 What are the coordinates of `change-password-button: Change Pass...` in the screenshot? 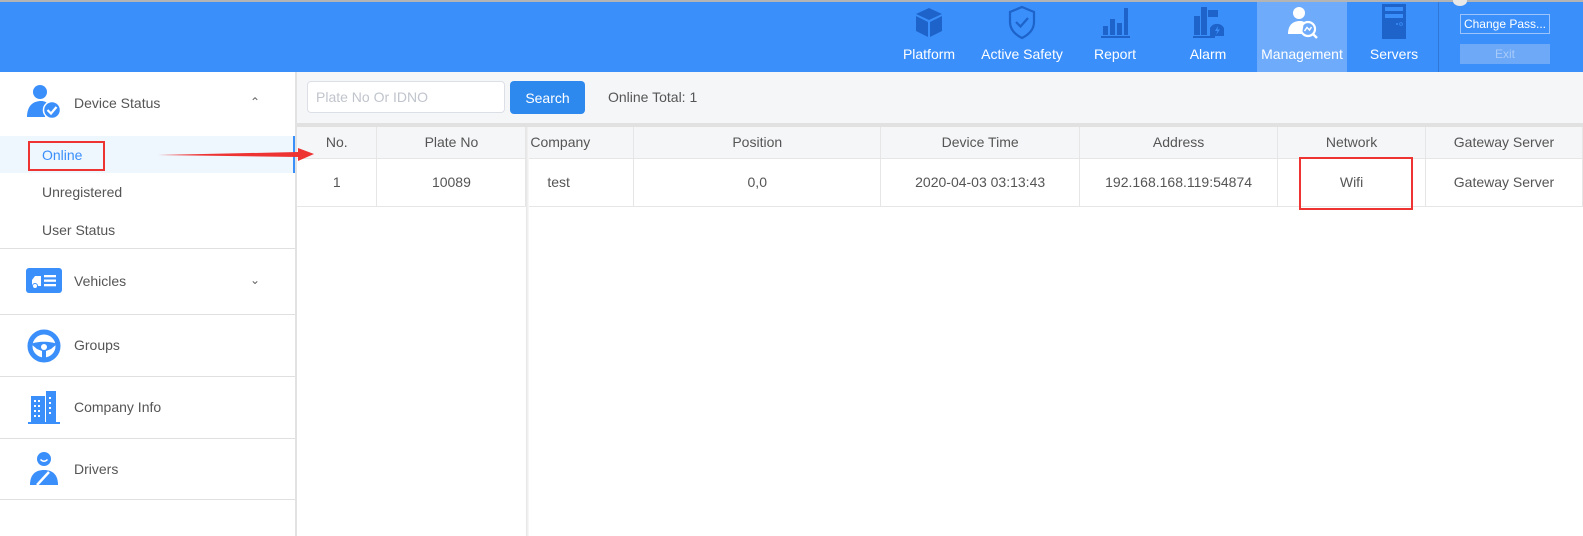 It's located at (1505, 24).